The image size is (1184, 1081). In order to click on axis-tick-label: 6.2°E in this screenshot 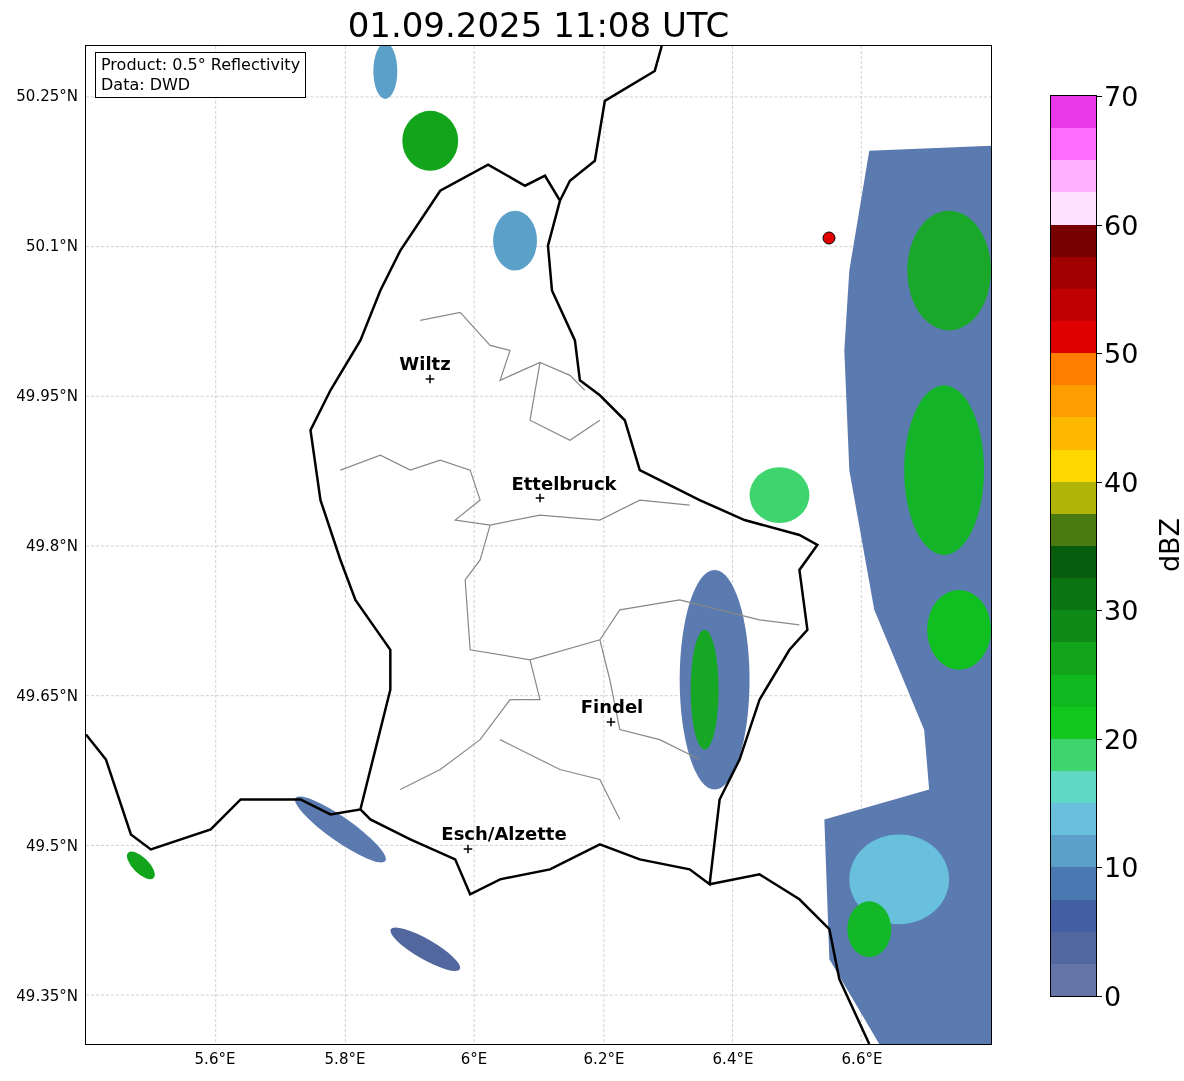, I will do `click(604, 1059)`.